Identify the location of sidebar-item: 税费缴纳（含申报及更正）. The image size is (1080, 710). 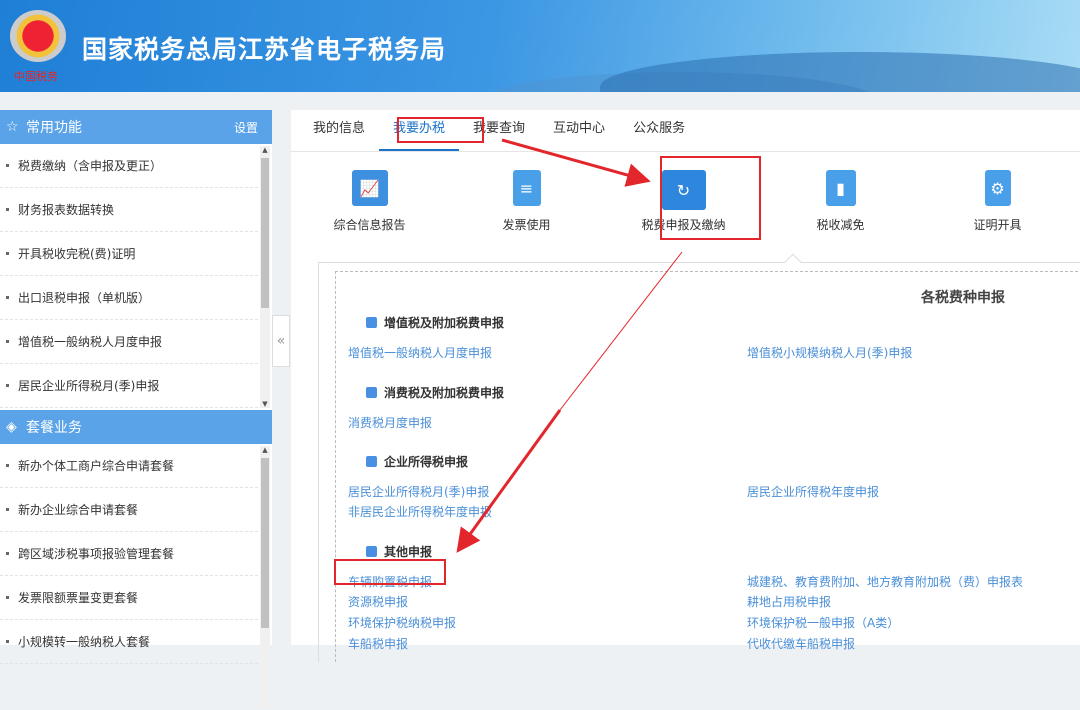
(129, 166).